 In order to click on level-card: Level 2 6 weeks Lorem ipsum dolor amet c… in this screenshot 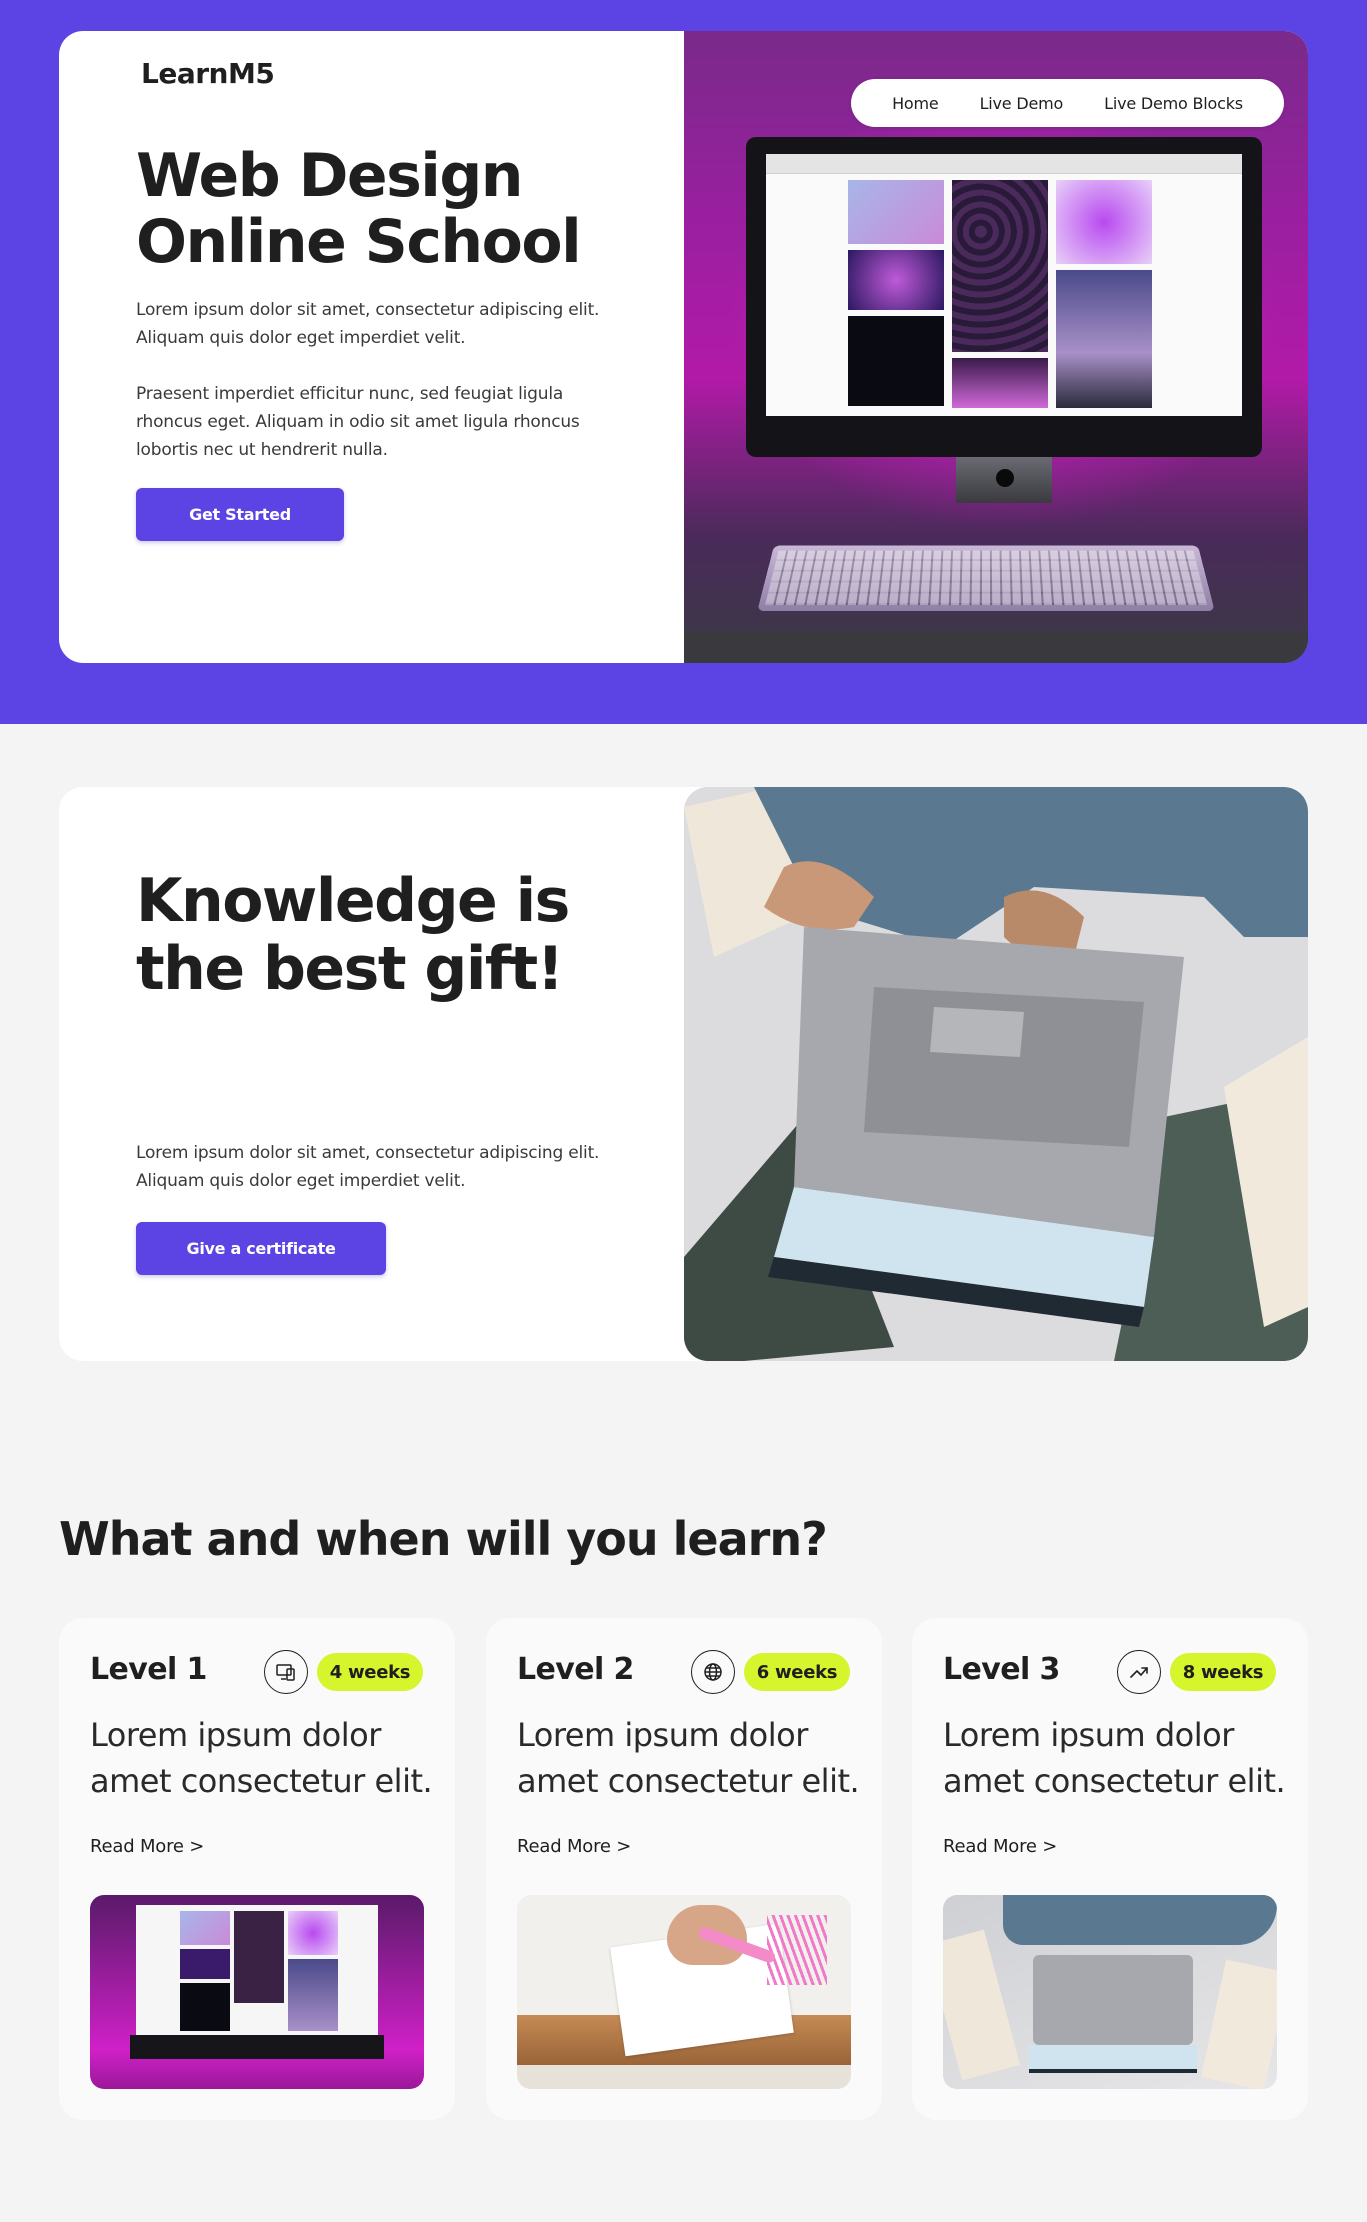, I will do `click(684, 1869)`.